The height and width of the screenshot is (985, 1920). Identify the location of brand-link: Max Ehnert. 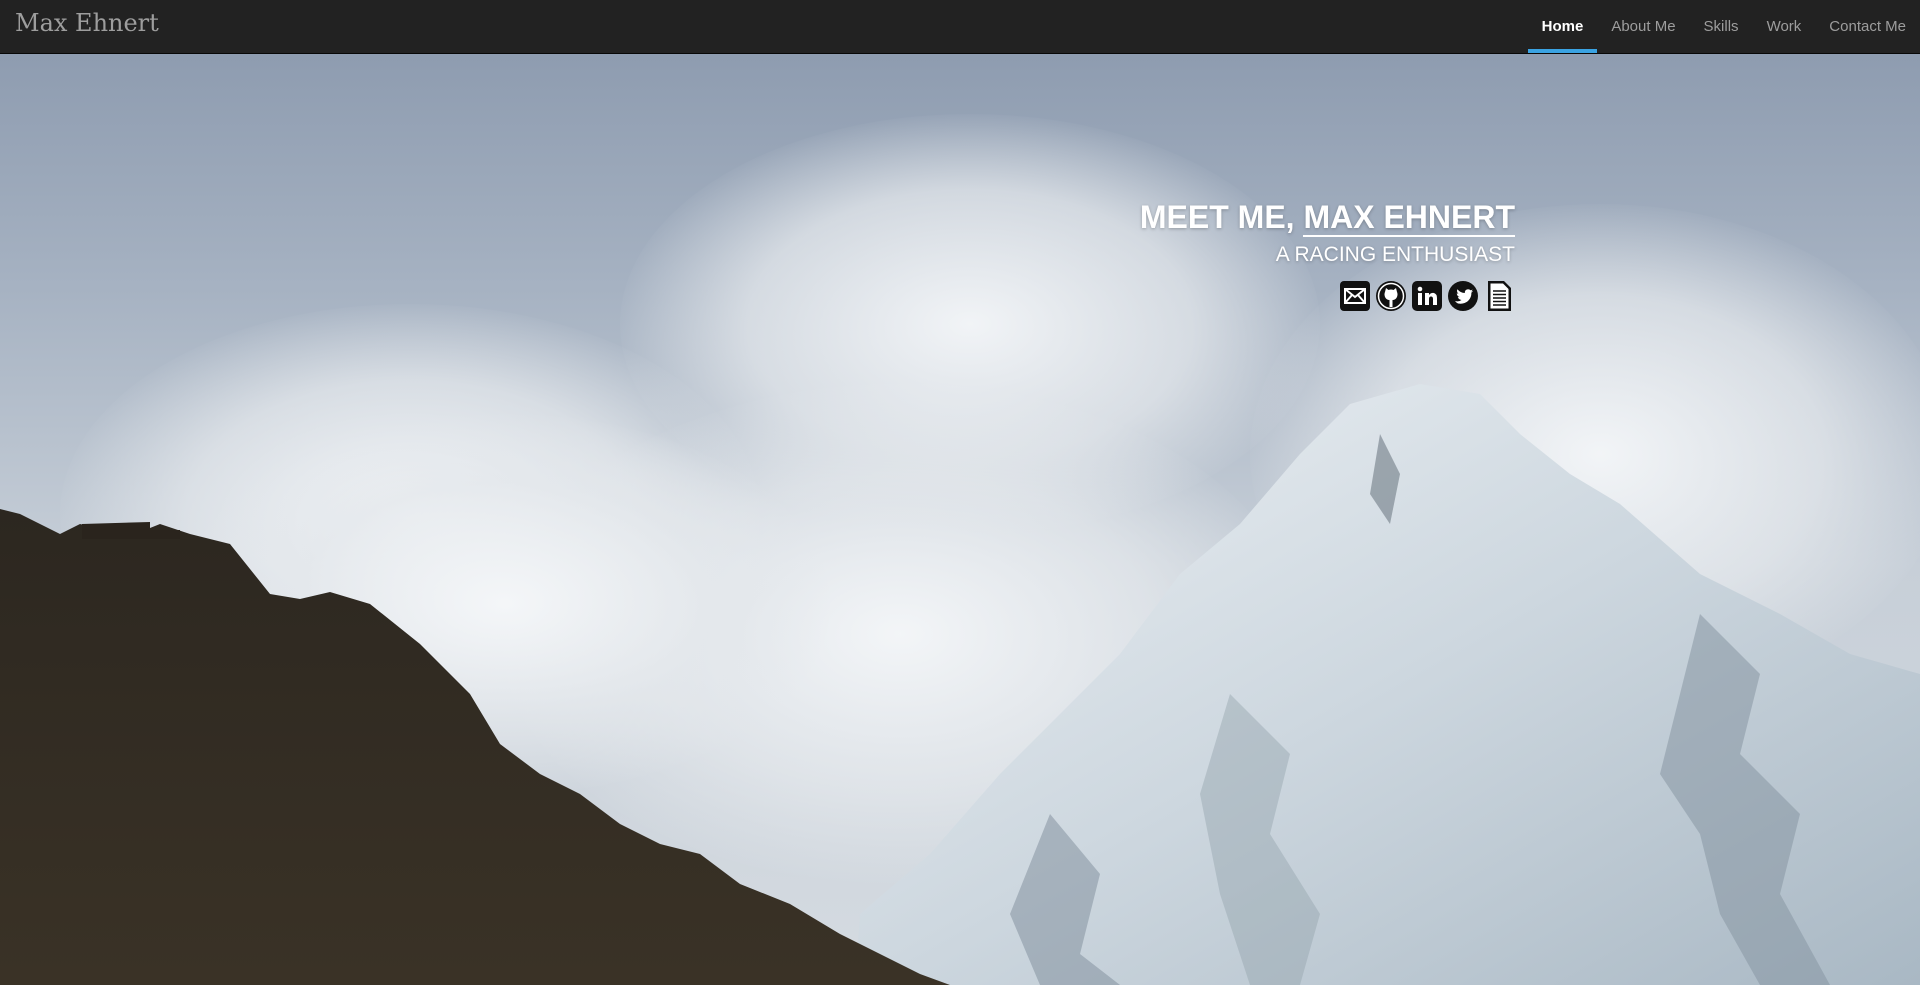
(87, 23).